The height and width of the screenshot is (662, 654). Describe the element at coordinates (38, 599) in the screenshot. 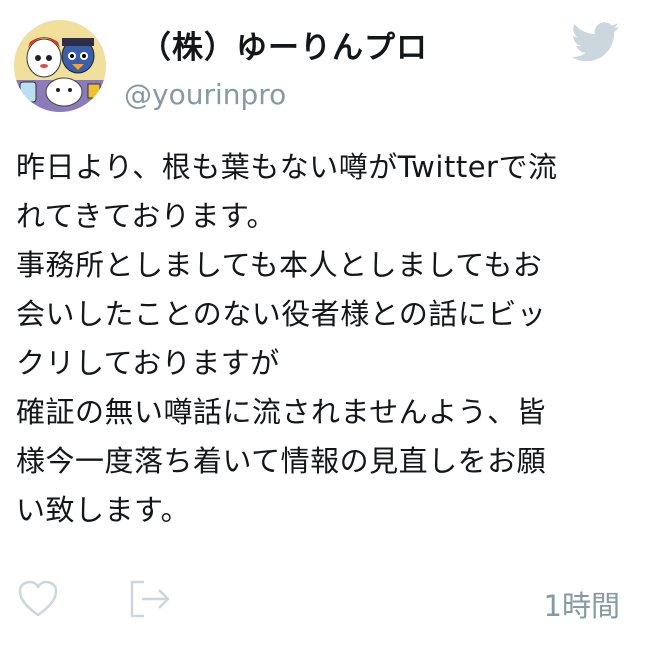

I see `heart-icon` at that location.